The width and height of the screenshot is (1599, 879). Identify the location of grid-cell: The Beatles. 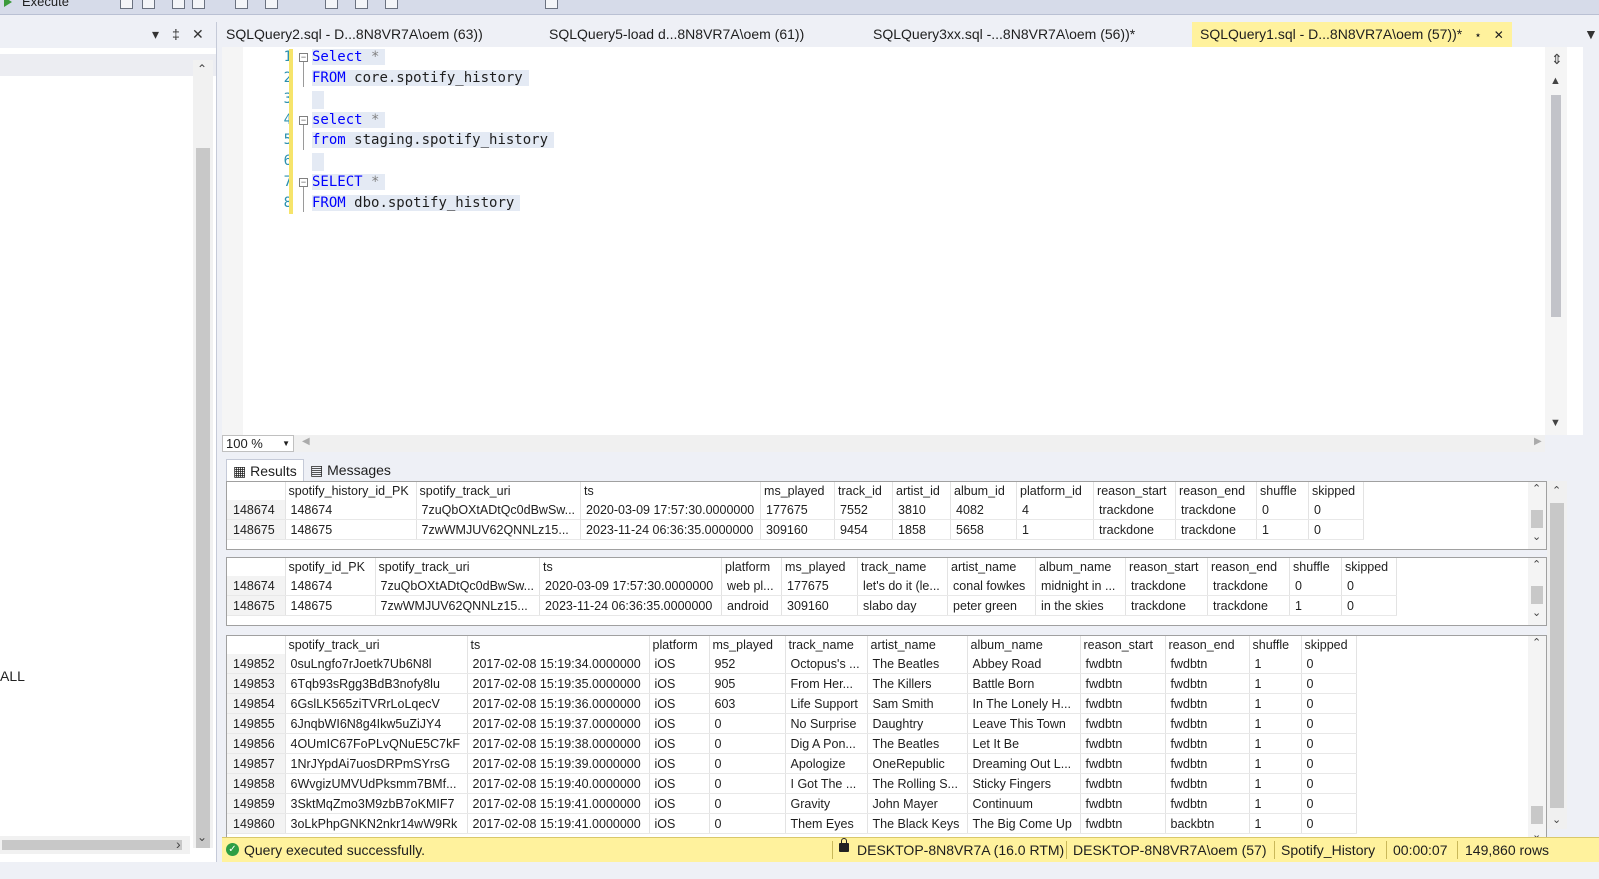
(917, 743).